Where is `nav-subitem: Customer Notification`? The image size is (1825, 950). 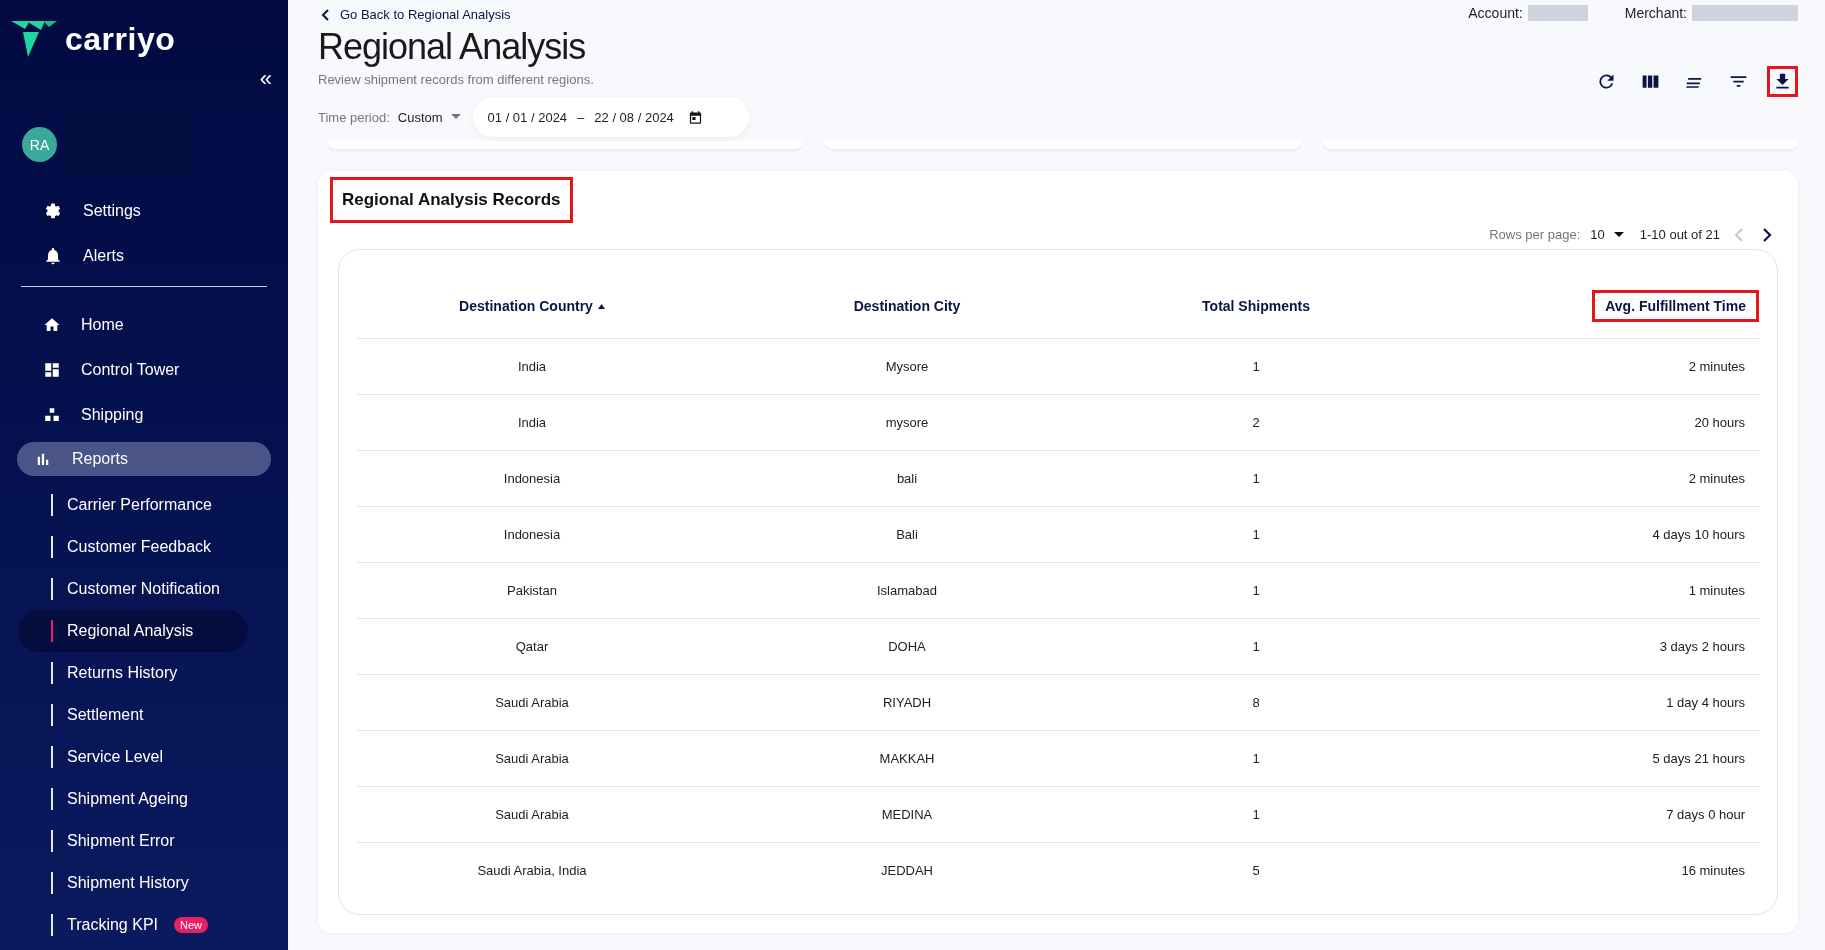
nav-subitem: Customer Notification is located at coordinates (143, 589).